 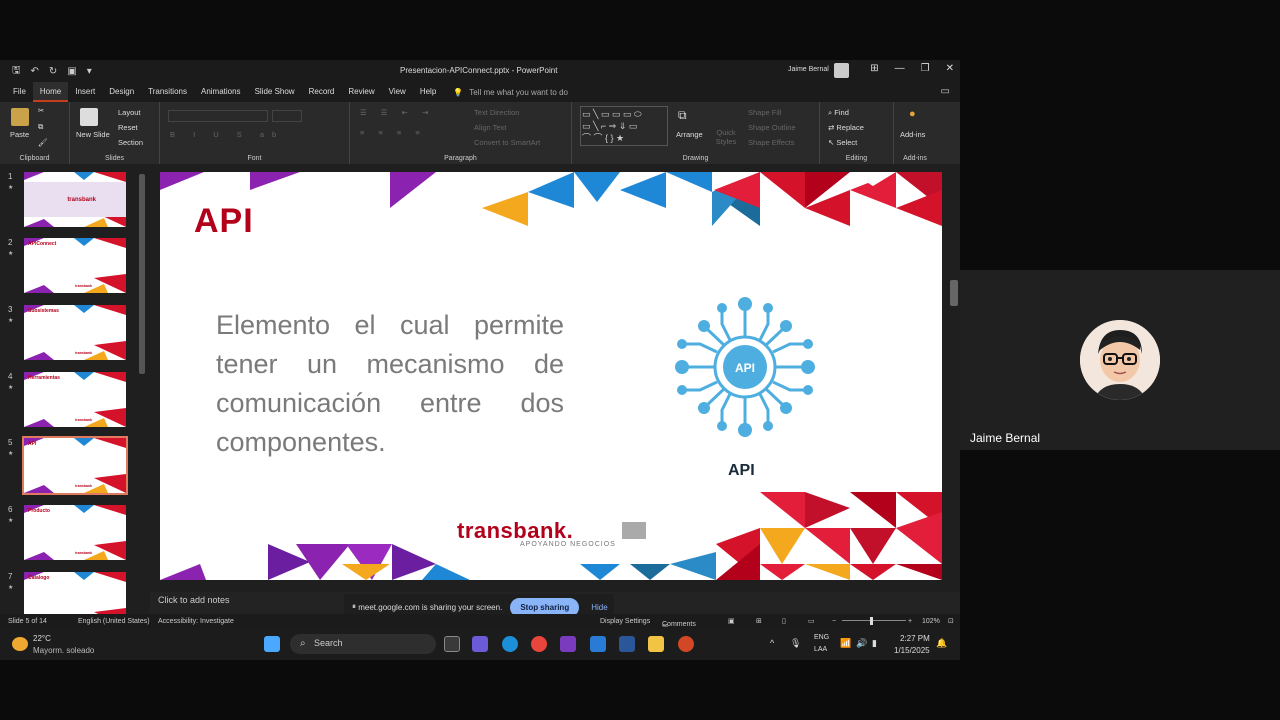 I want to click on shape-fill-button: Shape Fill, so click(x=764, y=112).